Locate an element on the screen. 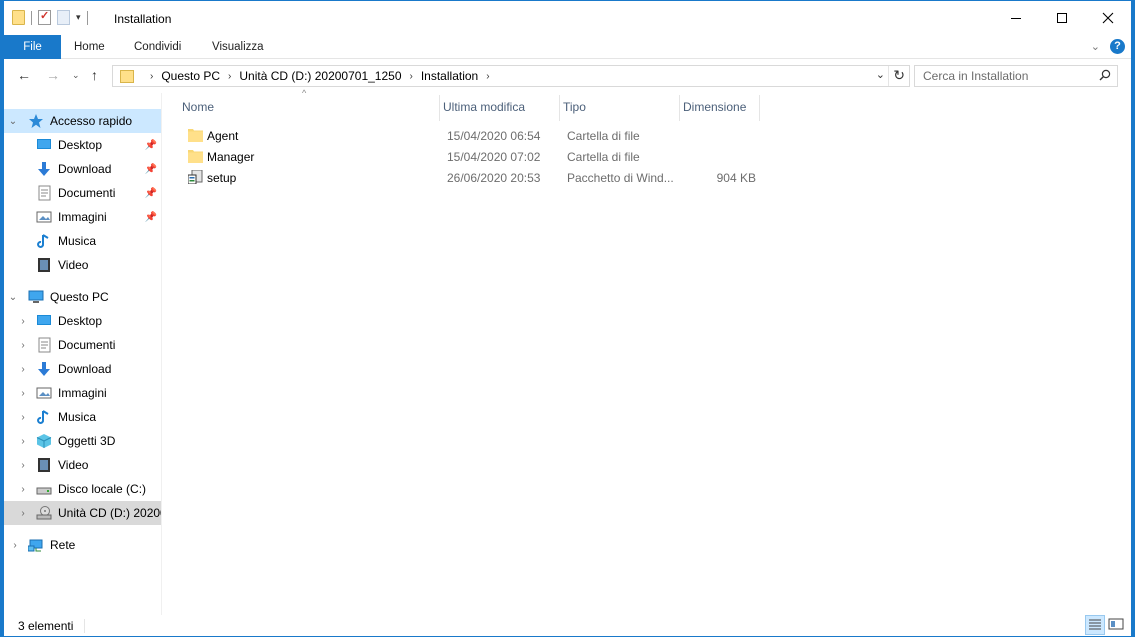  maximize-button is located at coordinates (1062, 18).